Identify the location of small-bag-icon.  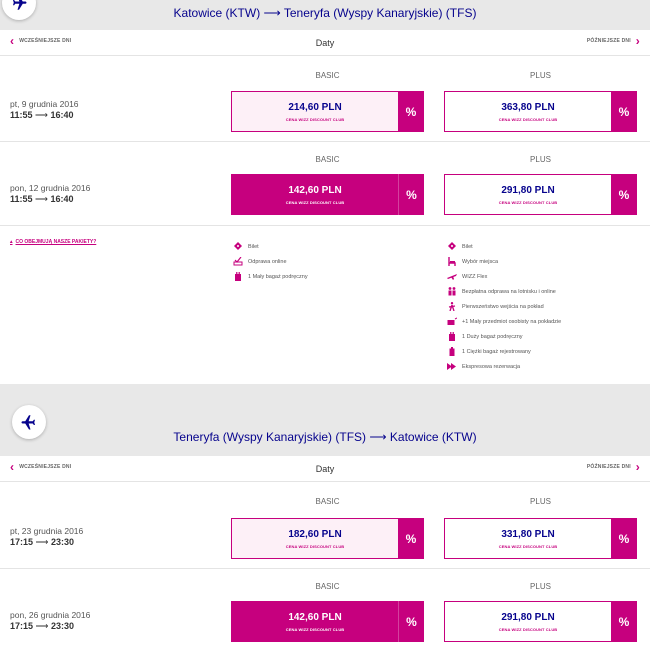
(238, 276).